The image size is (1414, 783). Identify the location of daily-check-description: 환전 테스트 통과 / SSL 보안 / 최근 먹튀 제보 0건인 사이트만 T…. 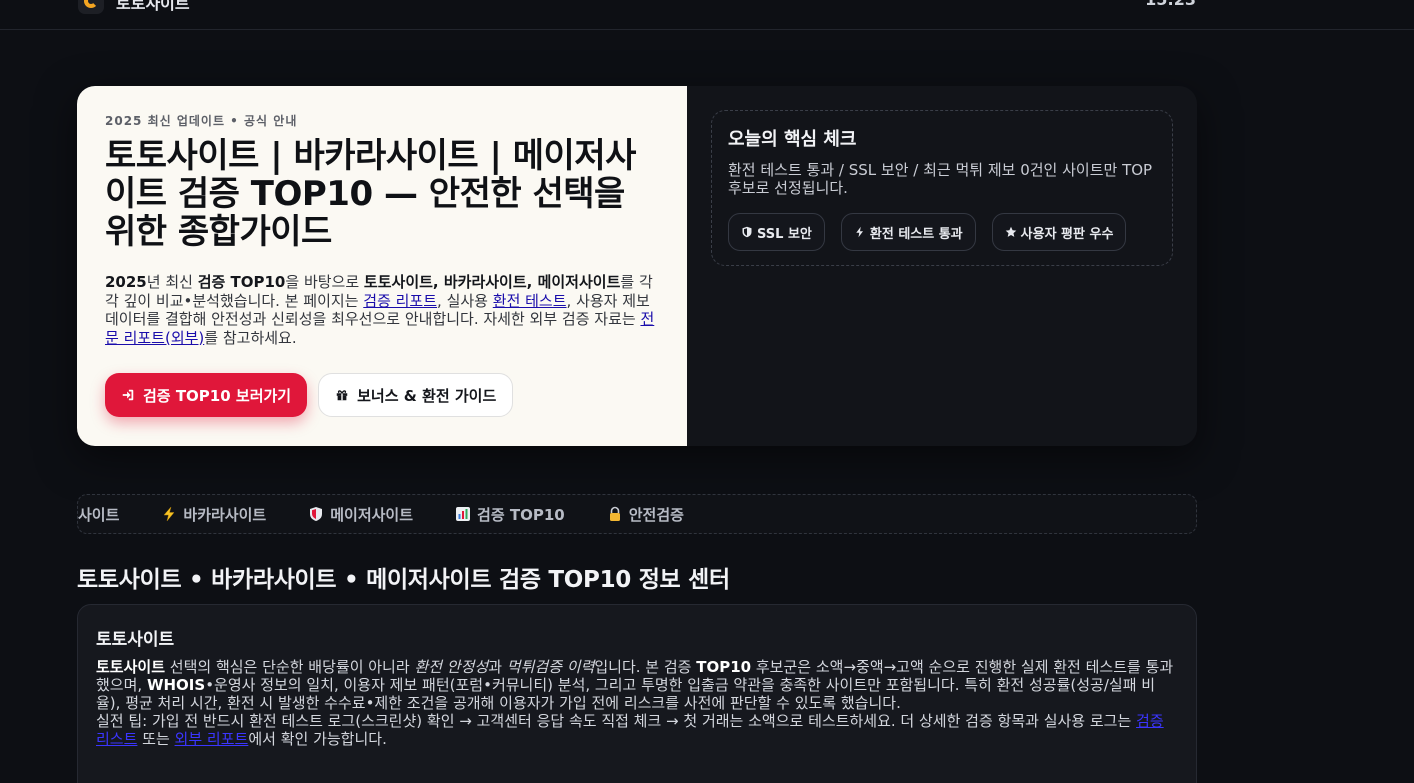
(940, 179).